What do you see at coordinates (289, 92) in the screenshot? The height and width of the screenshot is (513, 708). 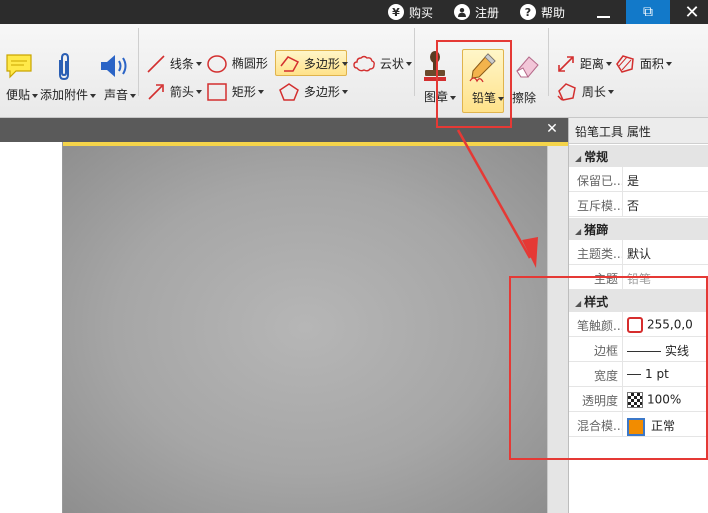 I see `polygon-icon` at bounding box center [289, 92].